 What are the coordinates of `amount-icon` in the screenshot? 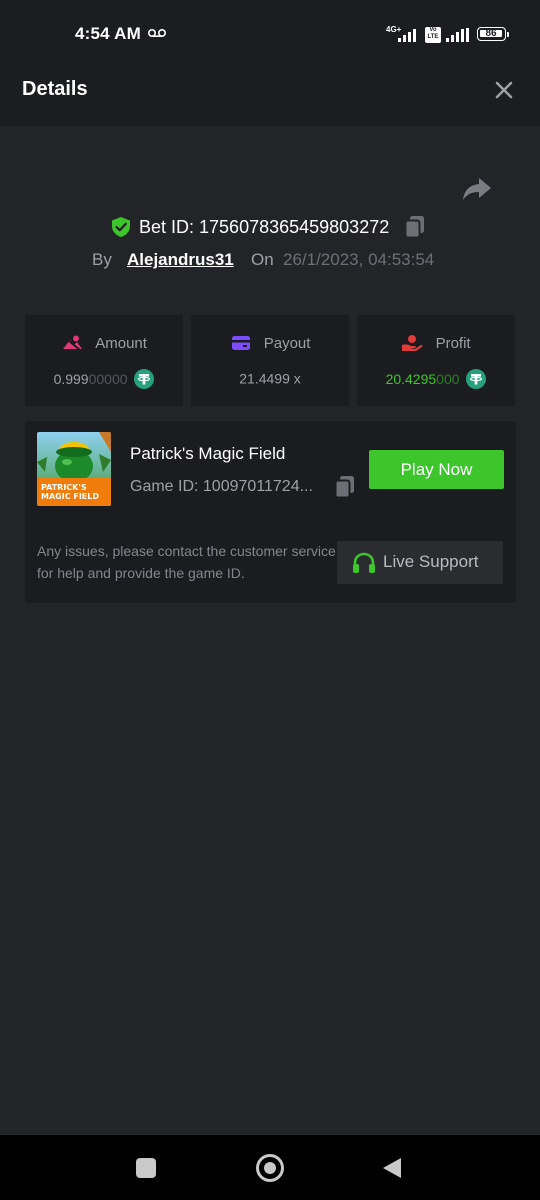 It's located at (73, 343).